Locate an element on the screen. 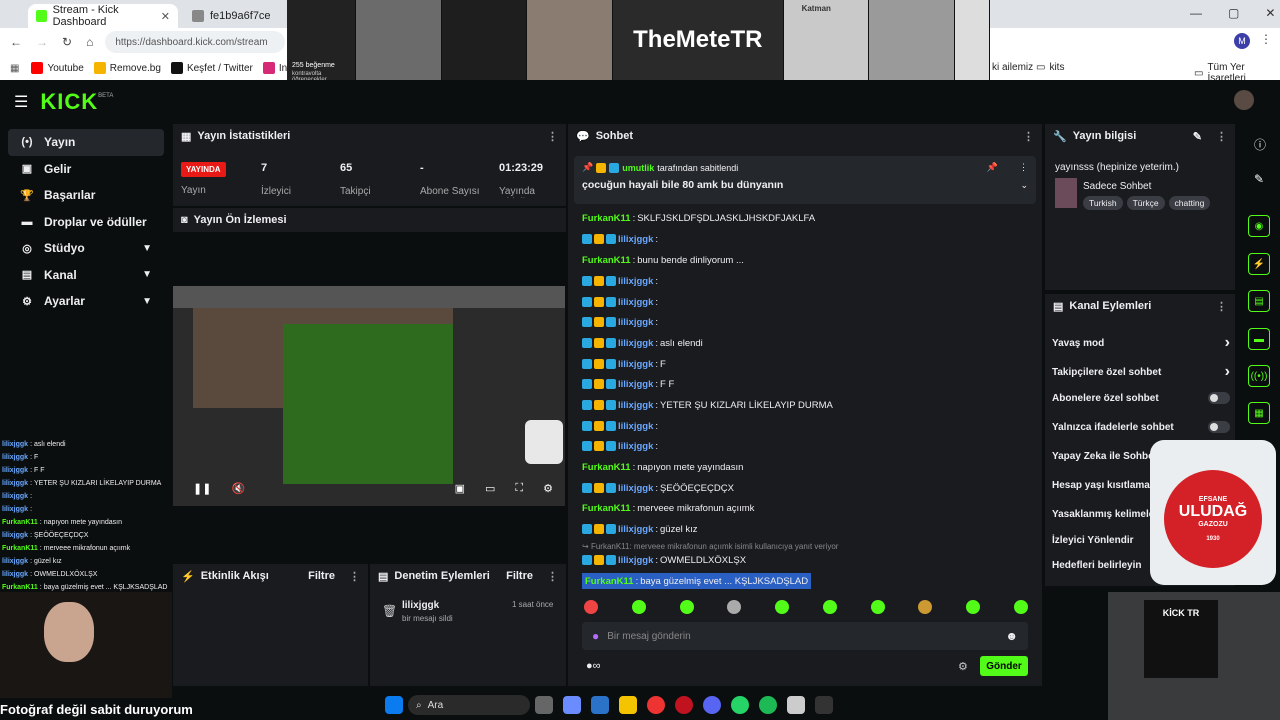 The image size is (1280, 720). preview-video: ❚❚ 🔇 ▣ ▭ ⛶ ⚙ is located at coordinates (369, 396).